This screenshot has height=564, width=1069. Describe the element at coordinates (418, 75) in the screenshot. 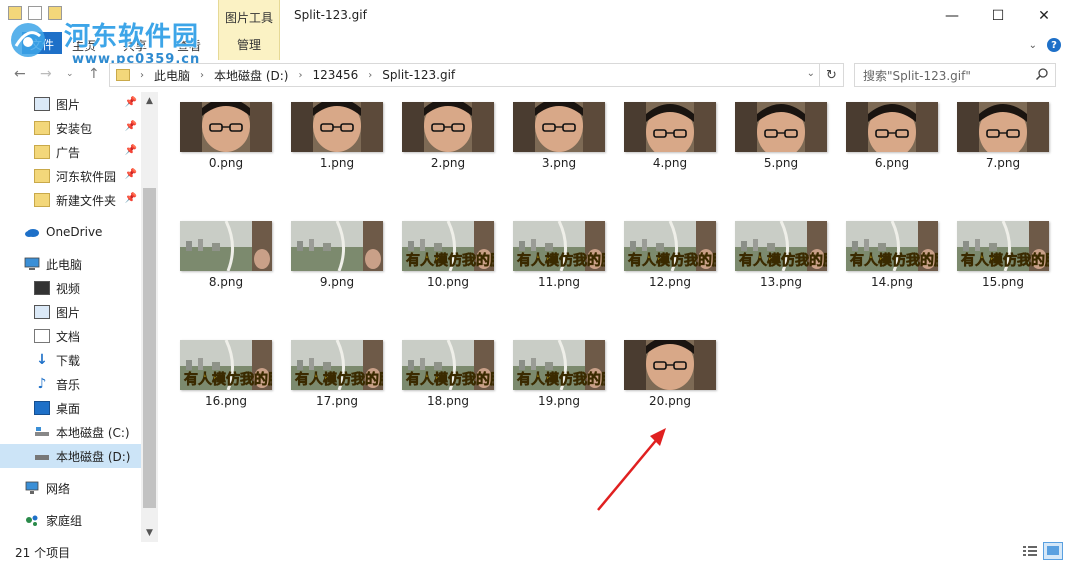

I see `breadcrumb-current: Split-123.gif` at that location.